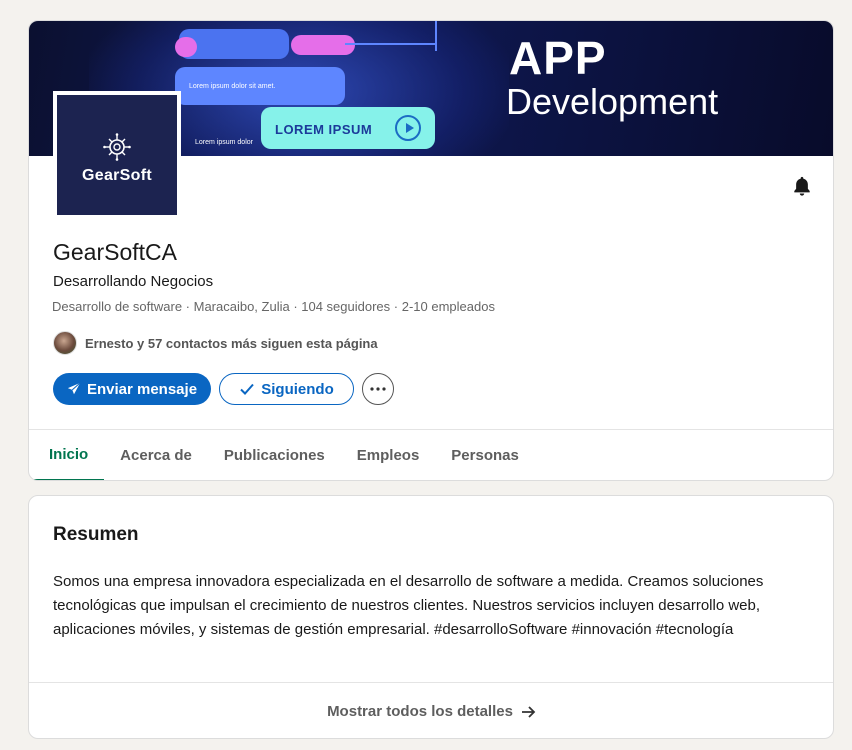 The width and height of the screenshot is (852, 750). I want to click on tab-acerca-de: Acerca de, so click(156, 455).